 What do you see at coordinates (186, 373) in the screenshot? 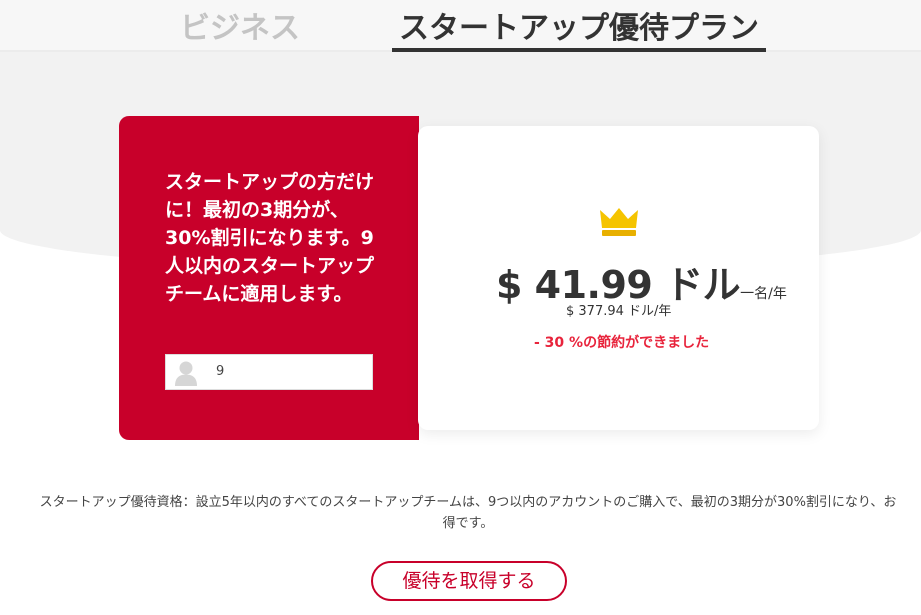
I see `user-icon` at bounding box center [186, 373].